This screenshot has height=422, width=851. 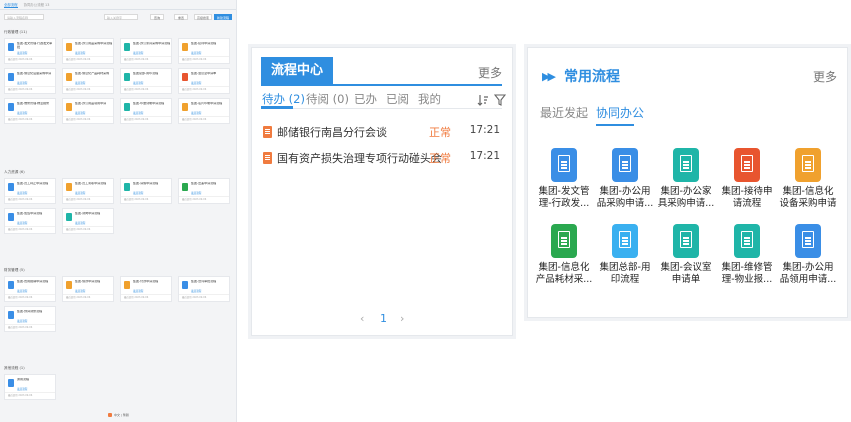 What do you see at coordinates (146, 191) in the screenshot?
I see `process-card: 集团-请假申请流程 发起流程 最近使用 2023-09-06` at bounding box center [146, 191].